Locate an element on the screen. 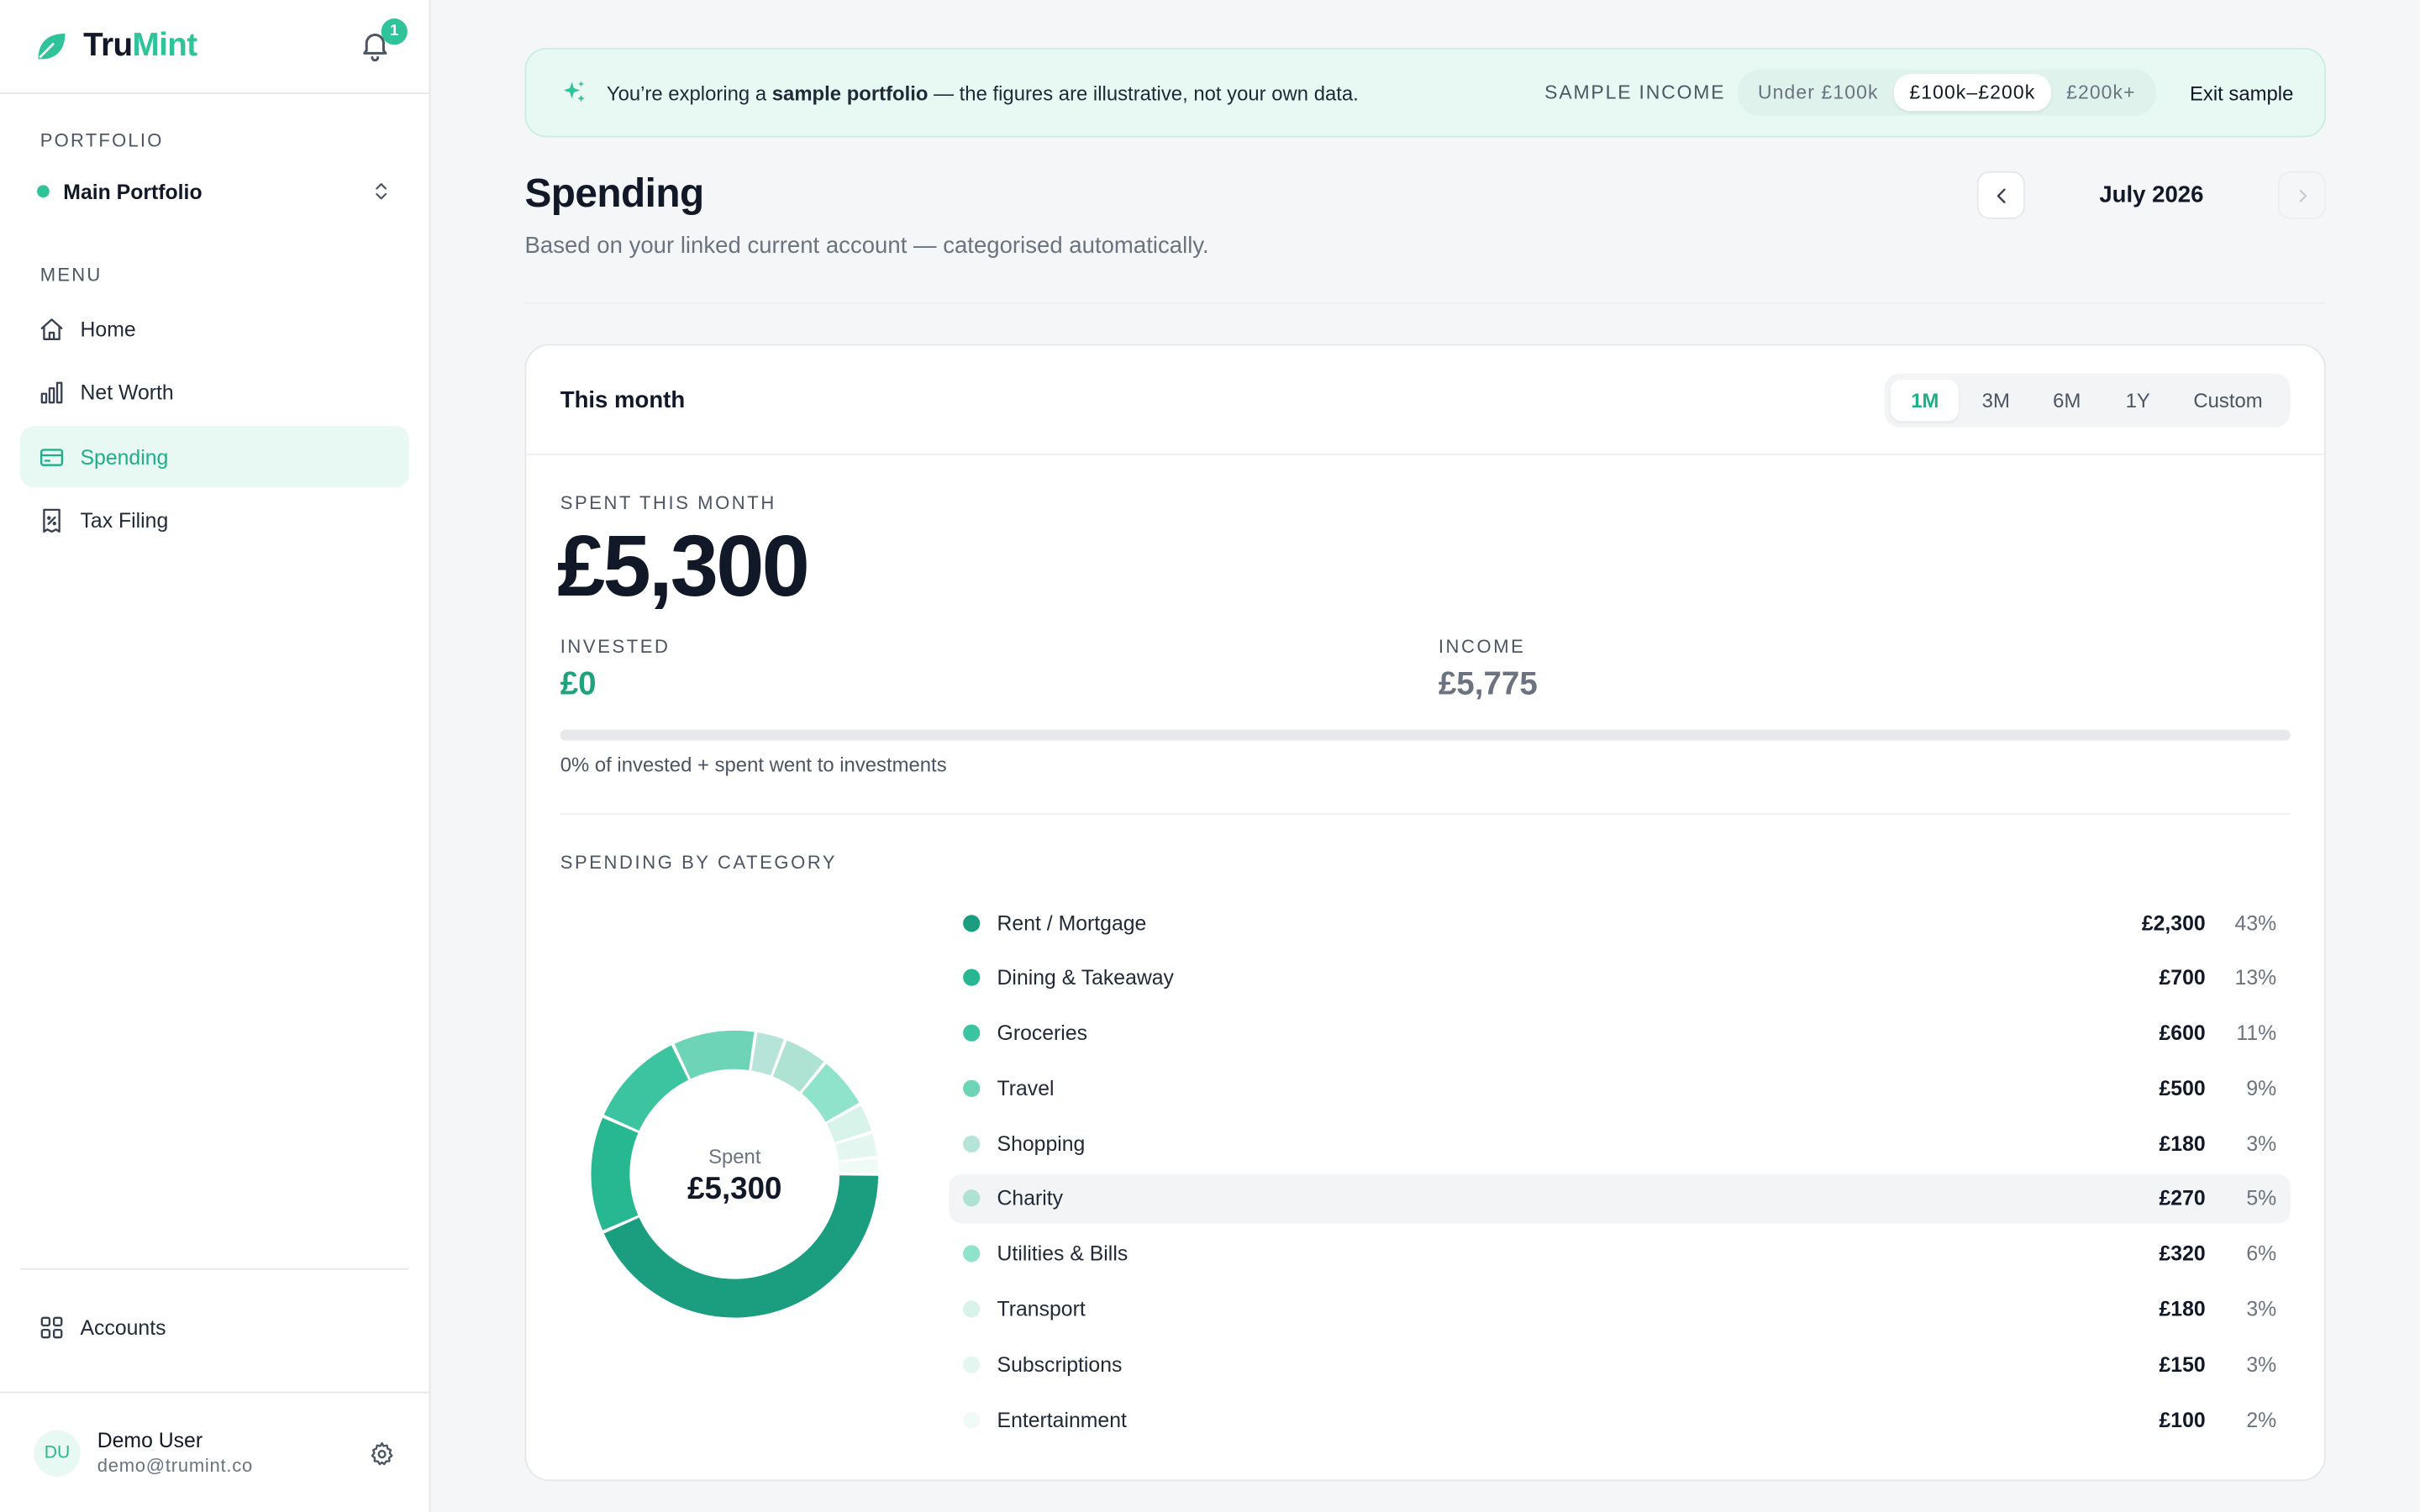  sidebar-item-label: Accounts is located at coordinates (123, 1327).